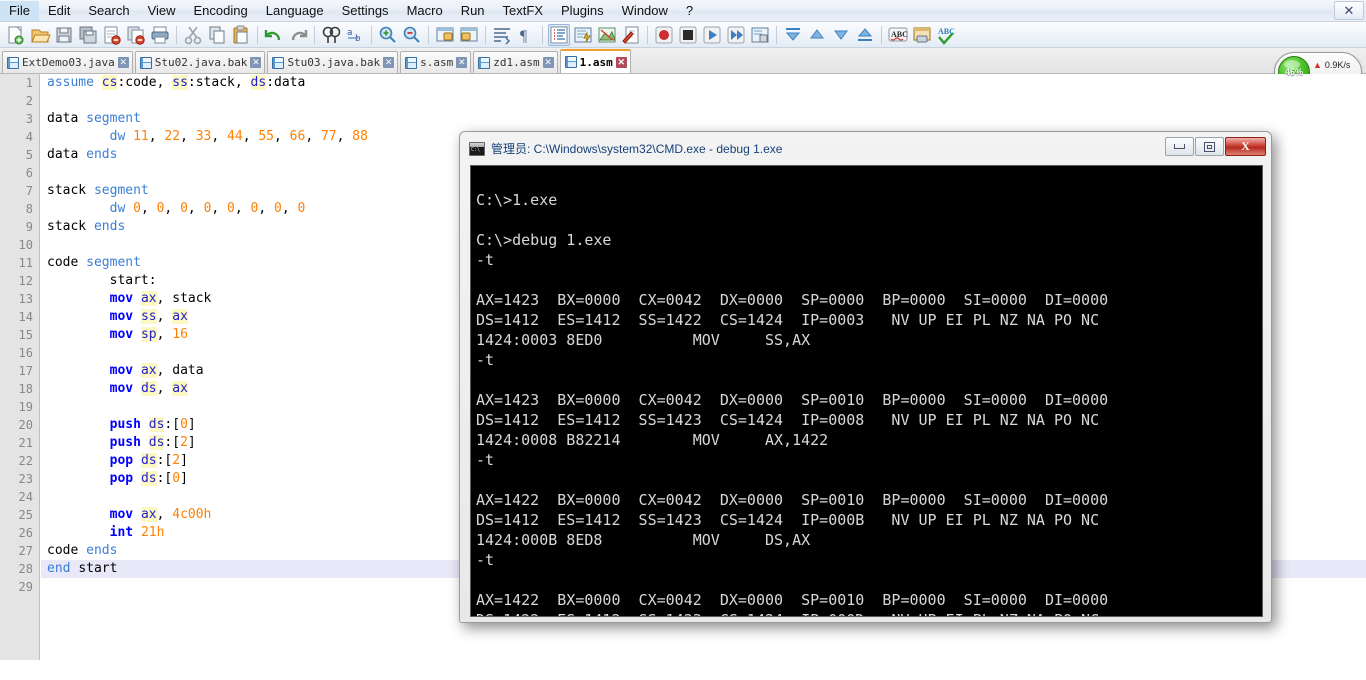  I want to click on indent-guide-icon, so click(559, 34).